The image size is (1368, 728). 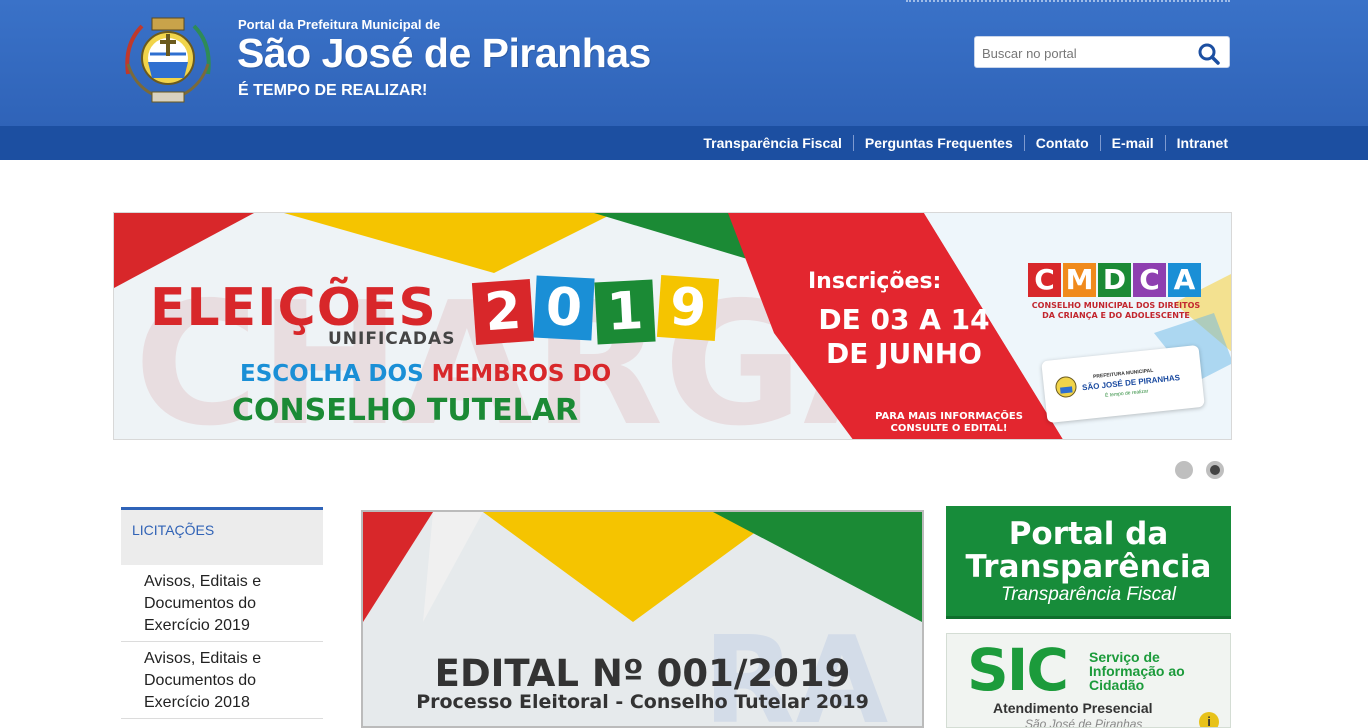 What do you see at coordinates (1068, 1) in the screenshot?
I see `header-dotted-line` at bounding box center [1068, 1].